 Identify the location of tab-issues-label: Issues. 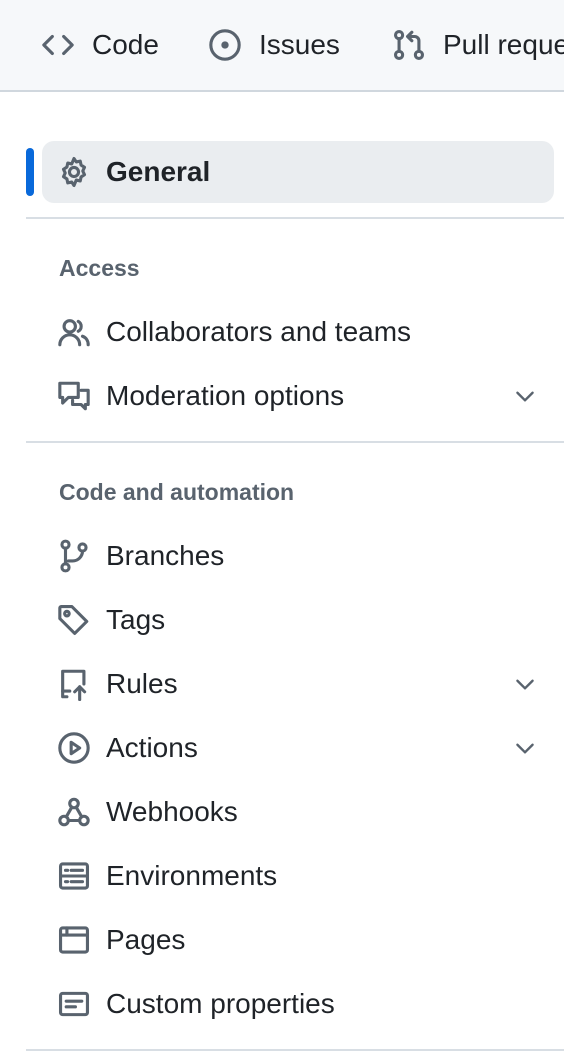
(299, 44).